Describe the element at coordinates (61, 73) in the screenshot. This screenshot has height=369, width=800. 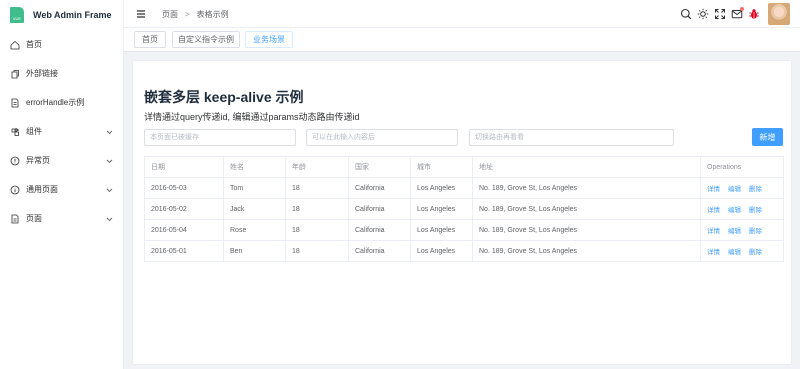
I see `sidebar-item-external-link: 外部链接` at that location.